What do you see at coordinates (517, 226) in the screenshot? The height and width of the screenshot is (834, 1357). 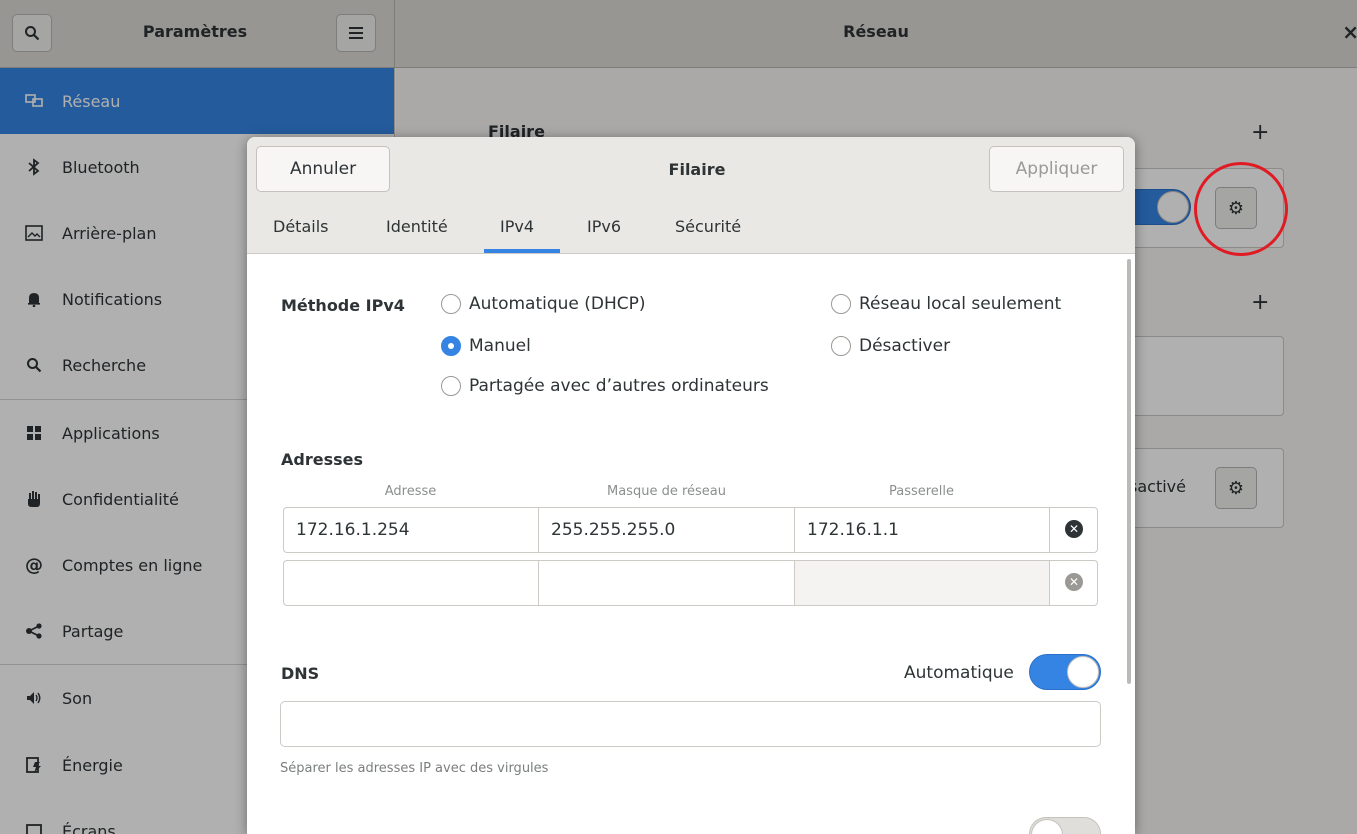 I see `tab-ipv4: IPv4` at bounding box center [517, 226].